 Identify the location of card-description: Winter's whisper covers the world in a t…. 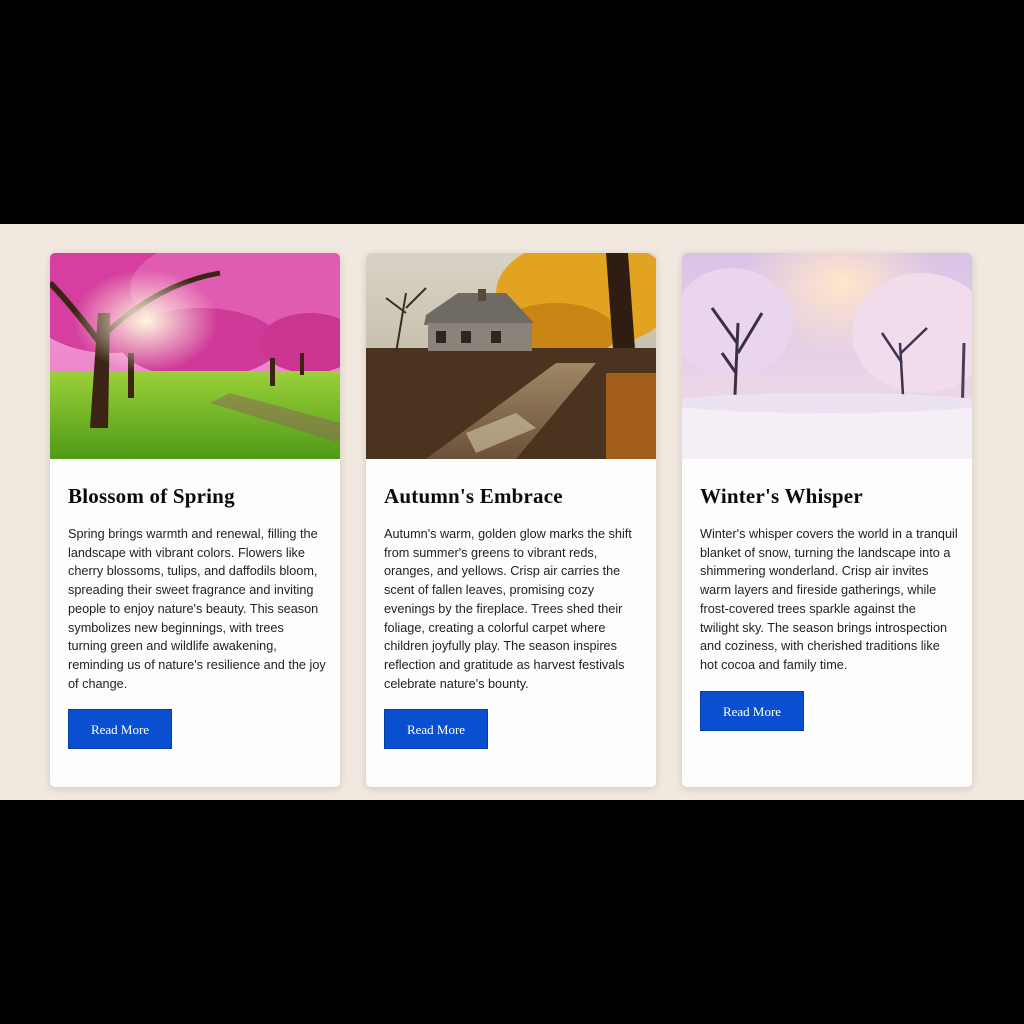
(829, 599).